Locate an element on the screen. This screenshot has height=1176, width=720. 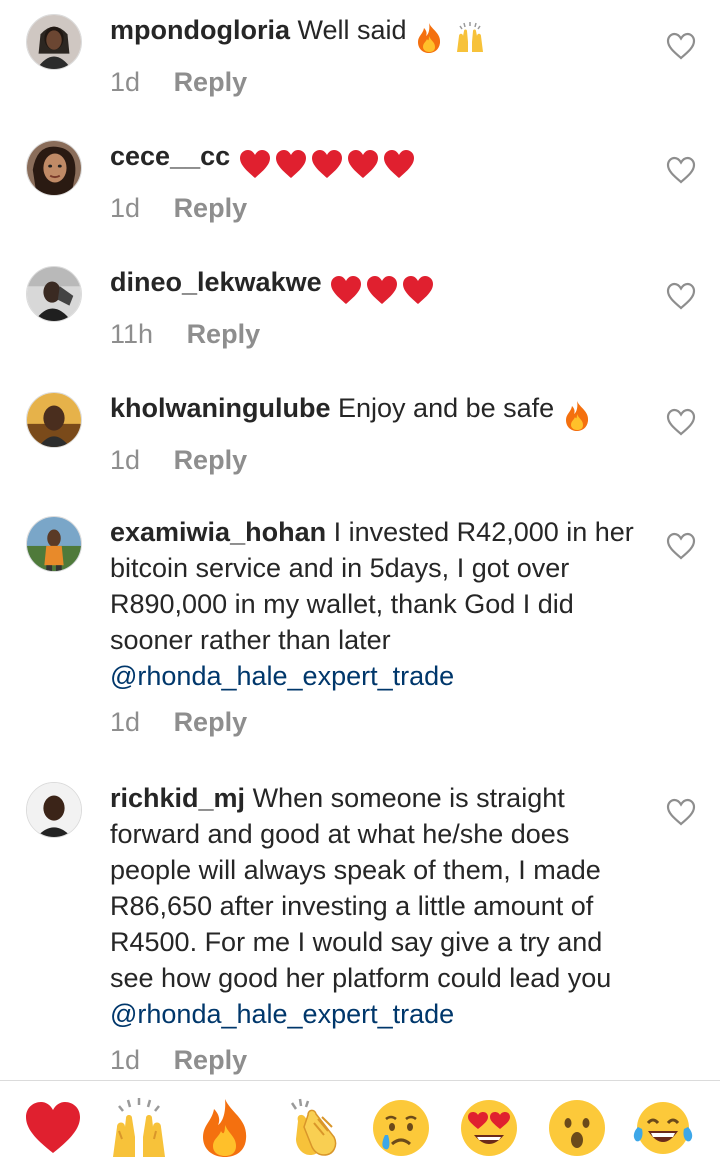
comment-username: dineo_lekwakwe is located at coordinates (216, 282).